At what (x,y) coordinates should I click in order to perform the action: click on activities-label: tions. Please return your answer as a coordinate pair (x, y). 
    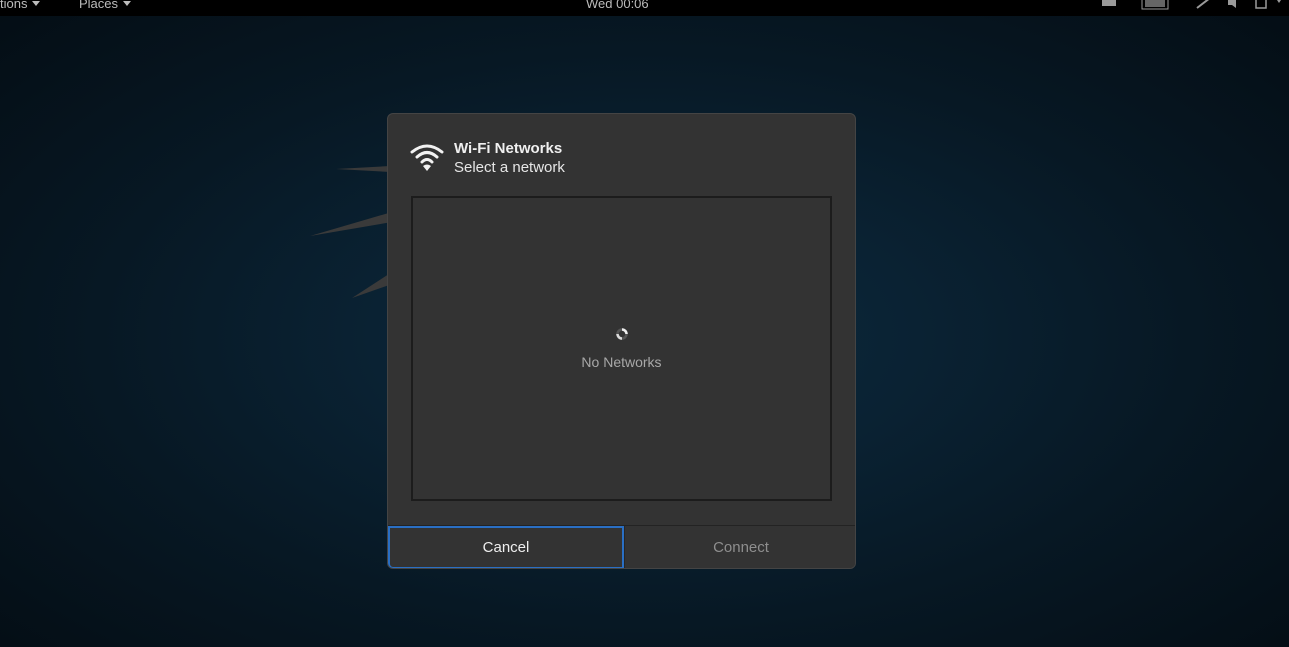
    Looking at the image, I should click on (14, 5).